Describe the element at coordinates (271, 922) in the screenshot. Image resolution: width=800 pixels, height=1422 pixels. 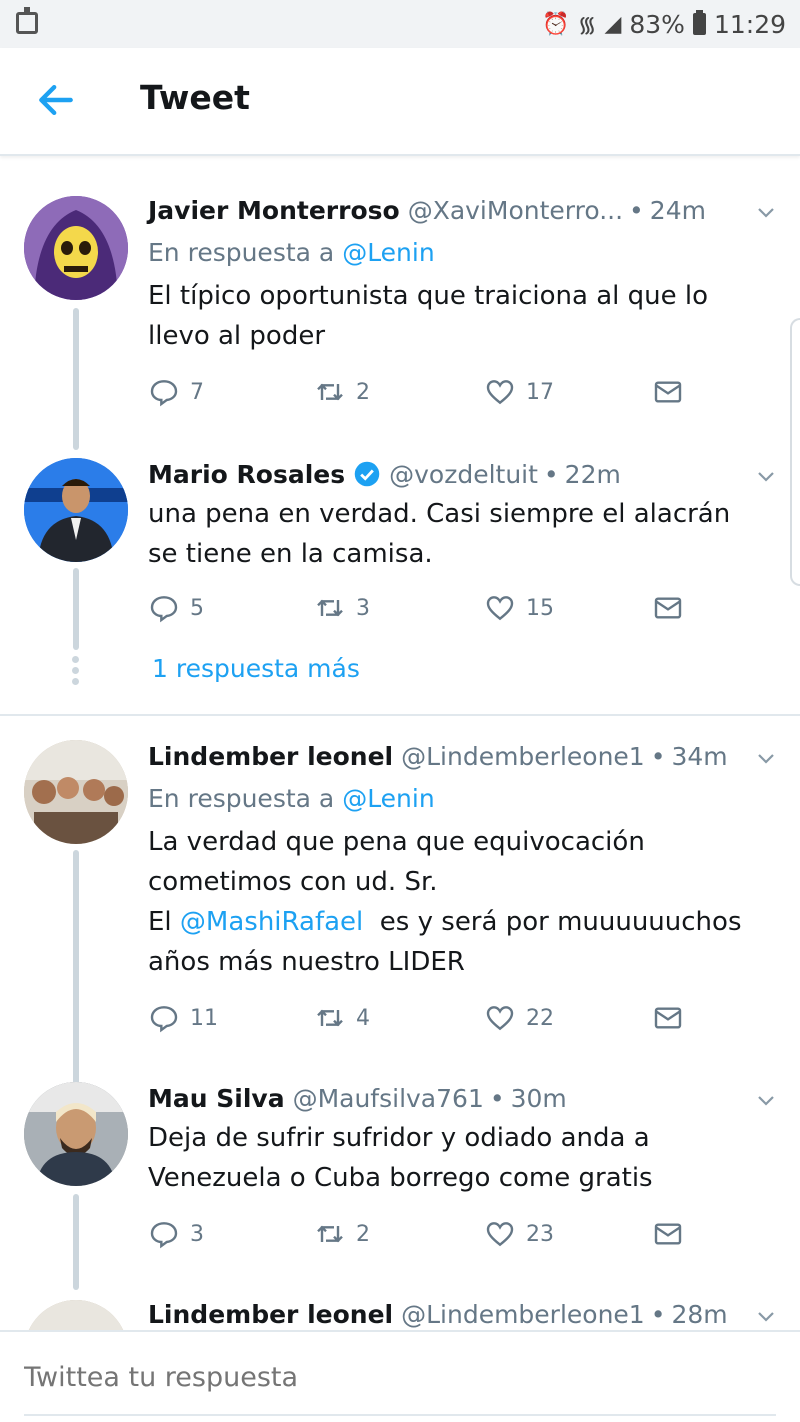
I see `mention-link: @MashiRafael` at that location.